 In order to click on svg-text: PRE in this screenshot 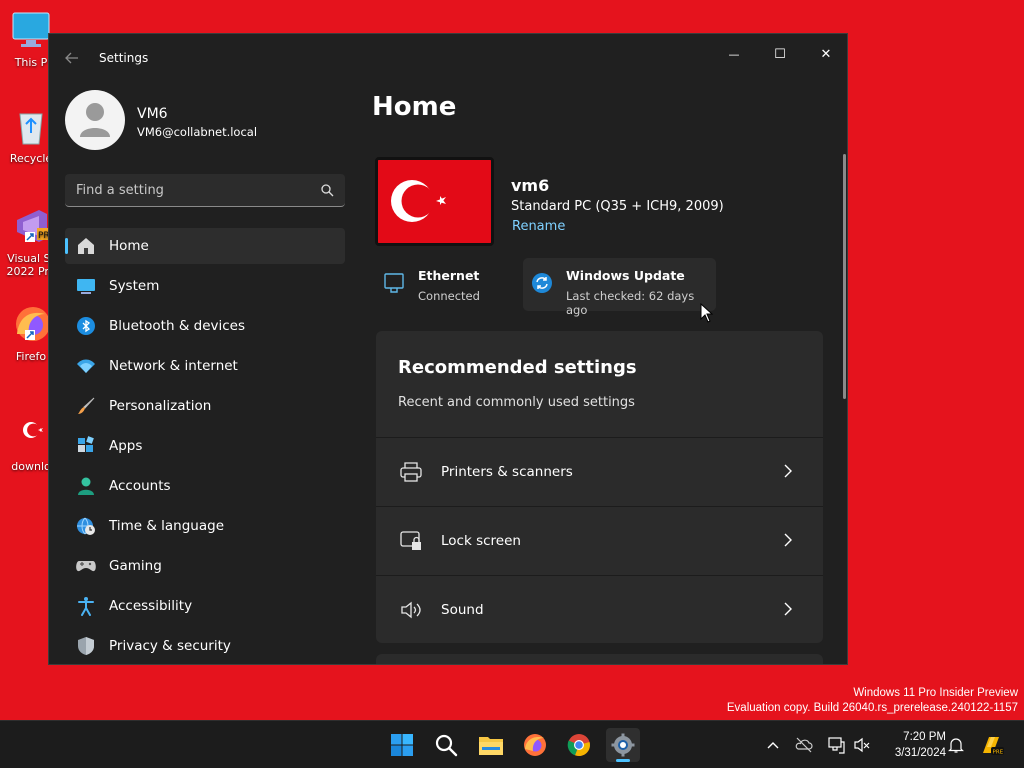, I will do `click(998, 753)`.